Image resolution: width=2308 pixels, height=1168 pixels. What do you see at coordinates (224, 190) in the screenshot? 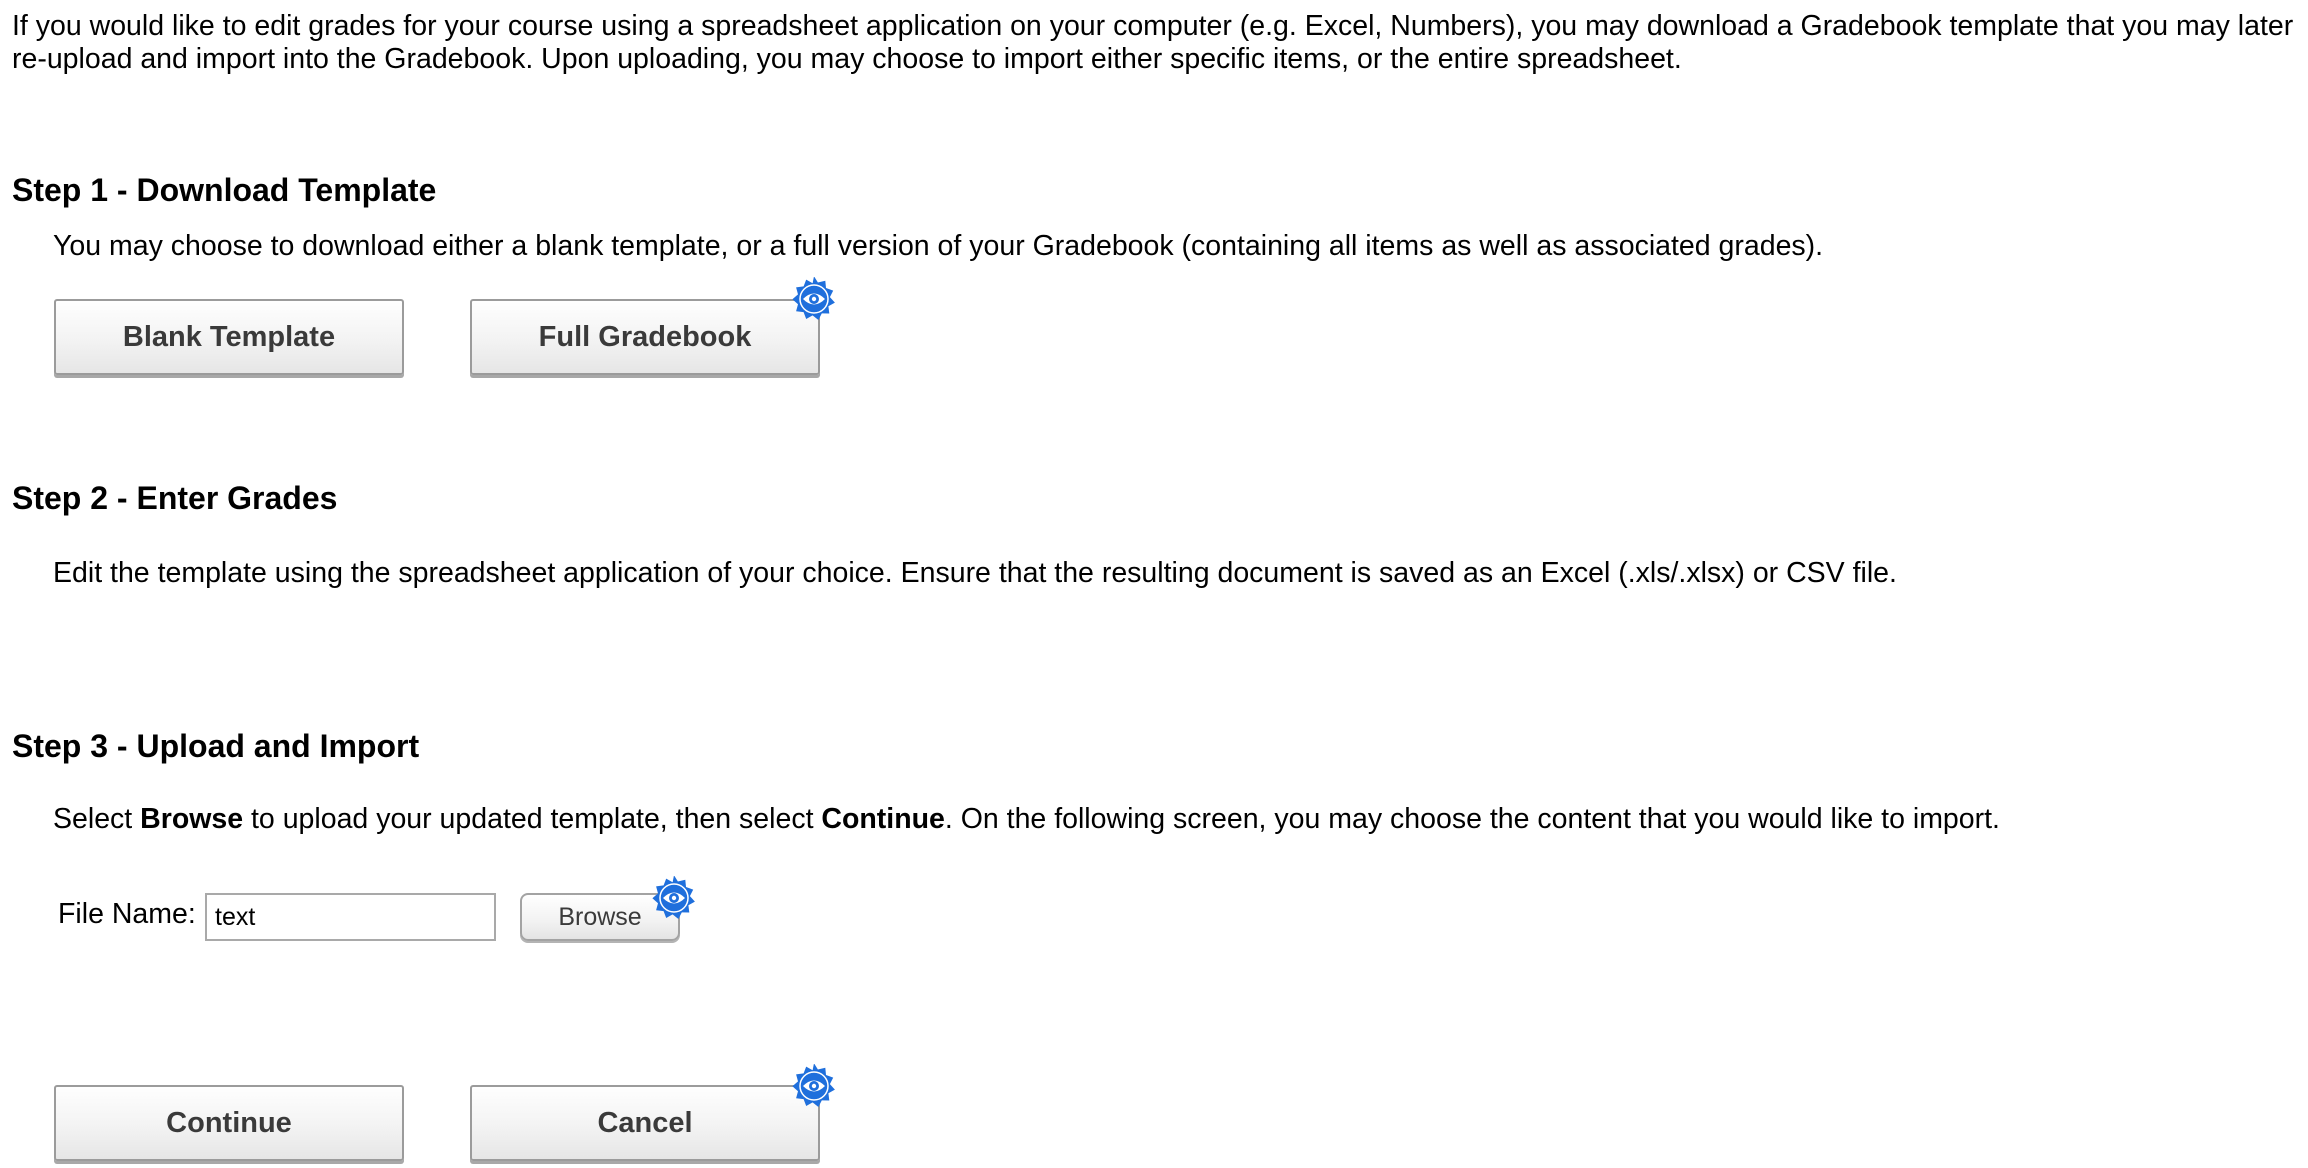
I see `step1-heading: Step 1 - Download Template` at bounding box center [224, 190].